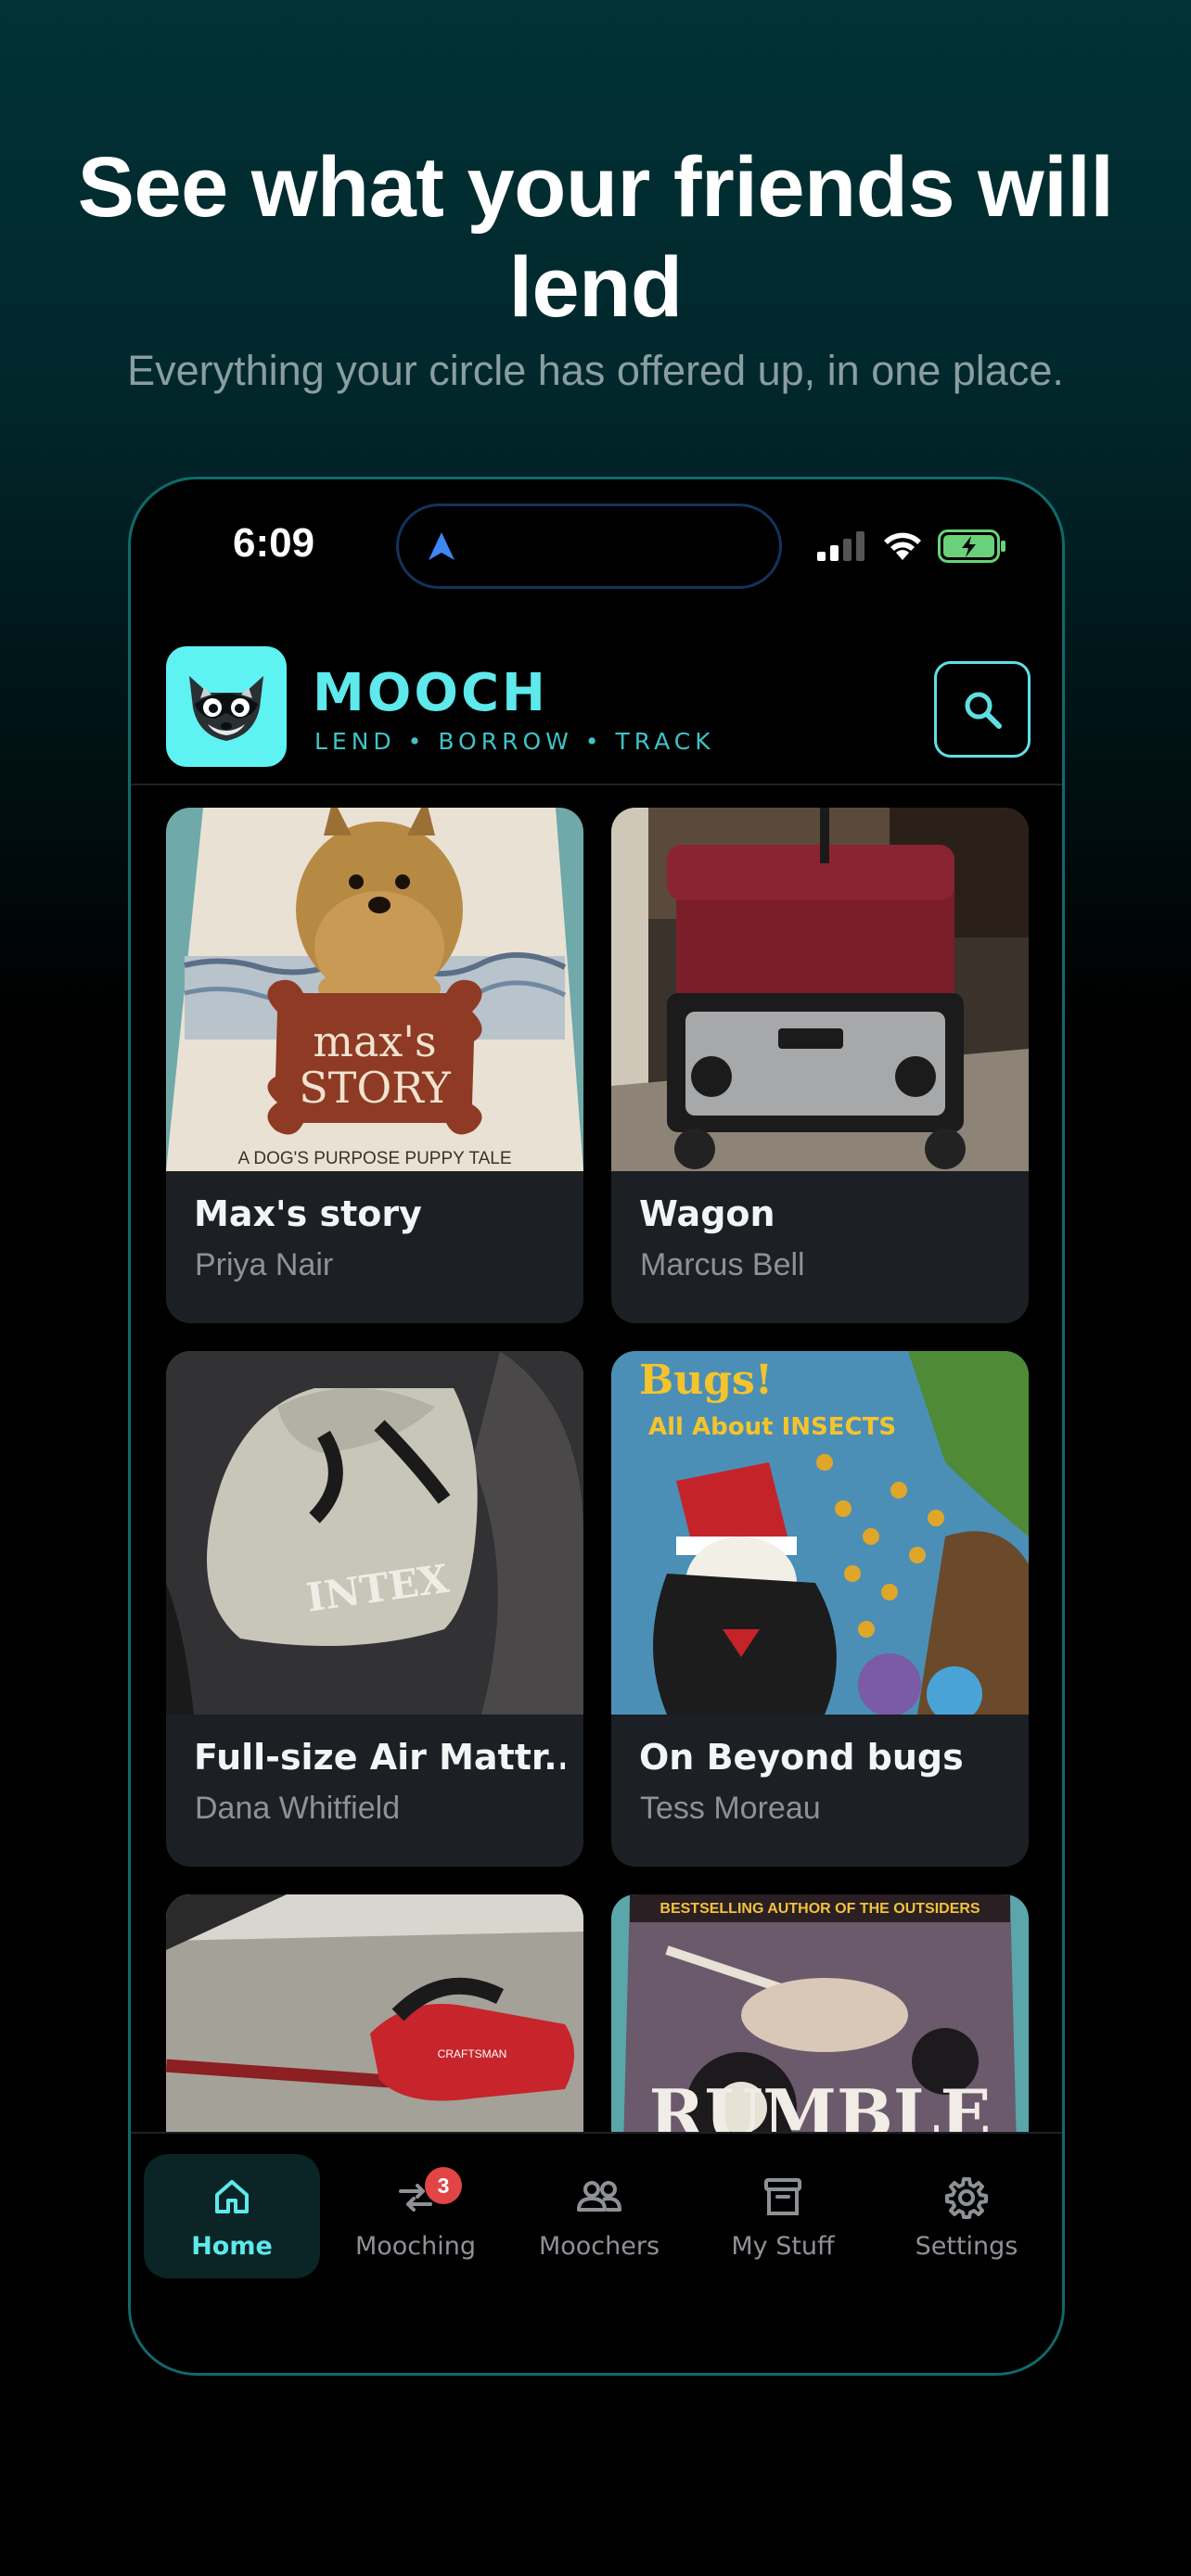 The width and height of the screenshot is (1191, 2576). What do you see at coordinates (264, 1264) in the screenshot?
I see `item-owner: Priya Nair` at bounding box center [264, 1264].